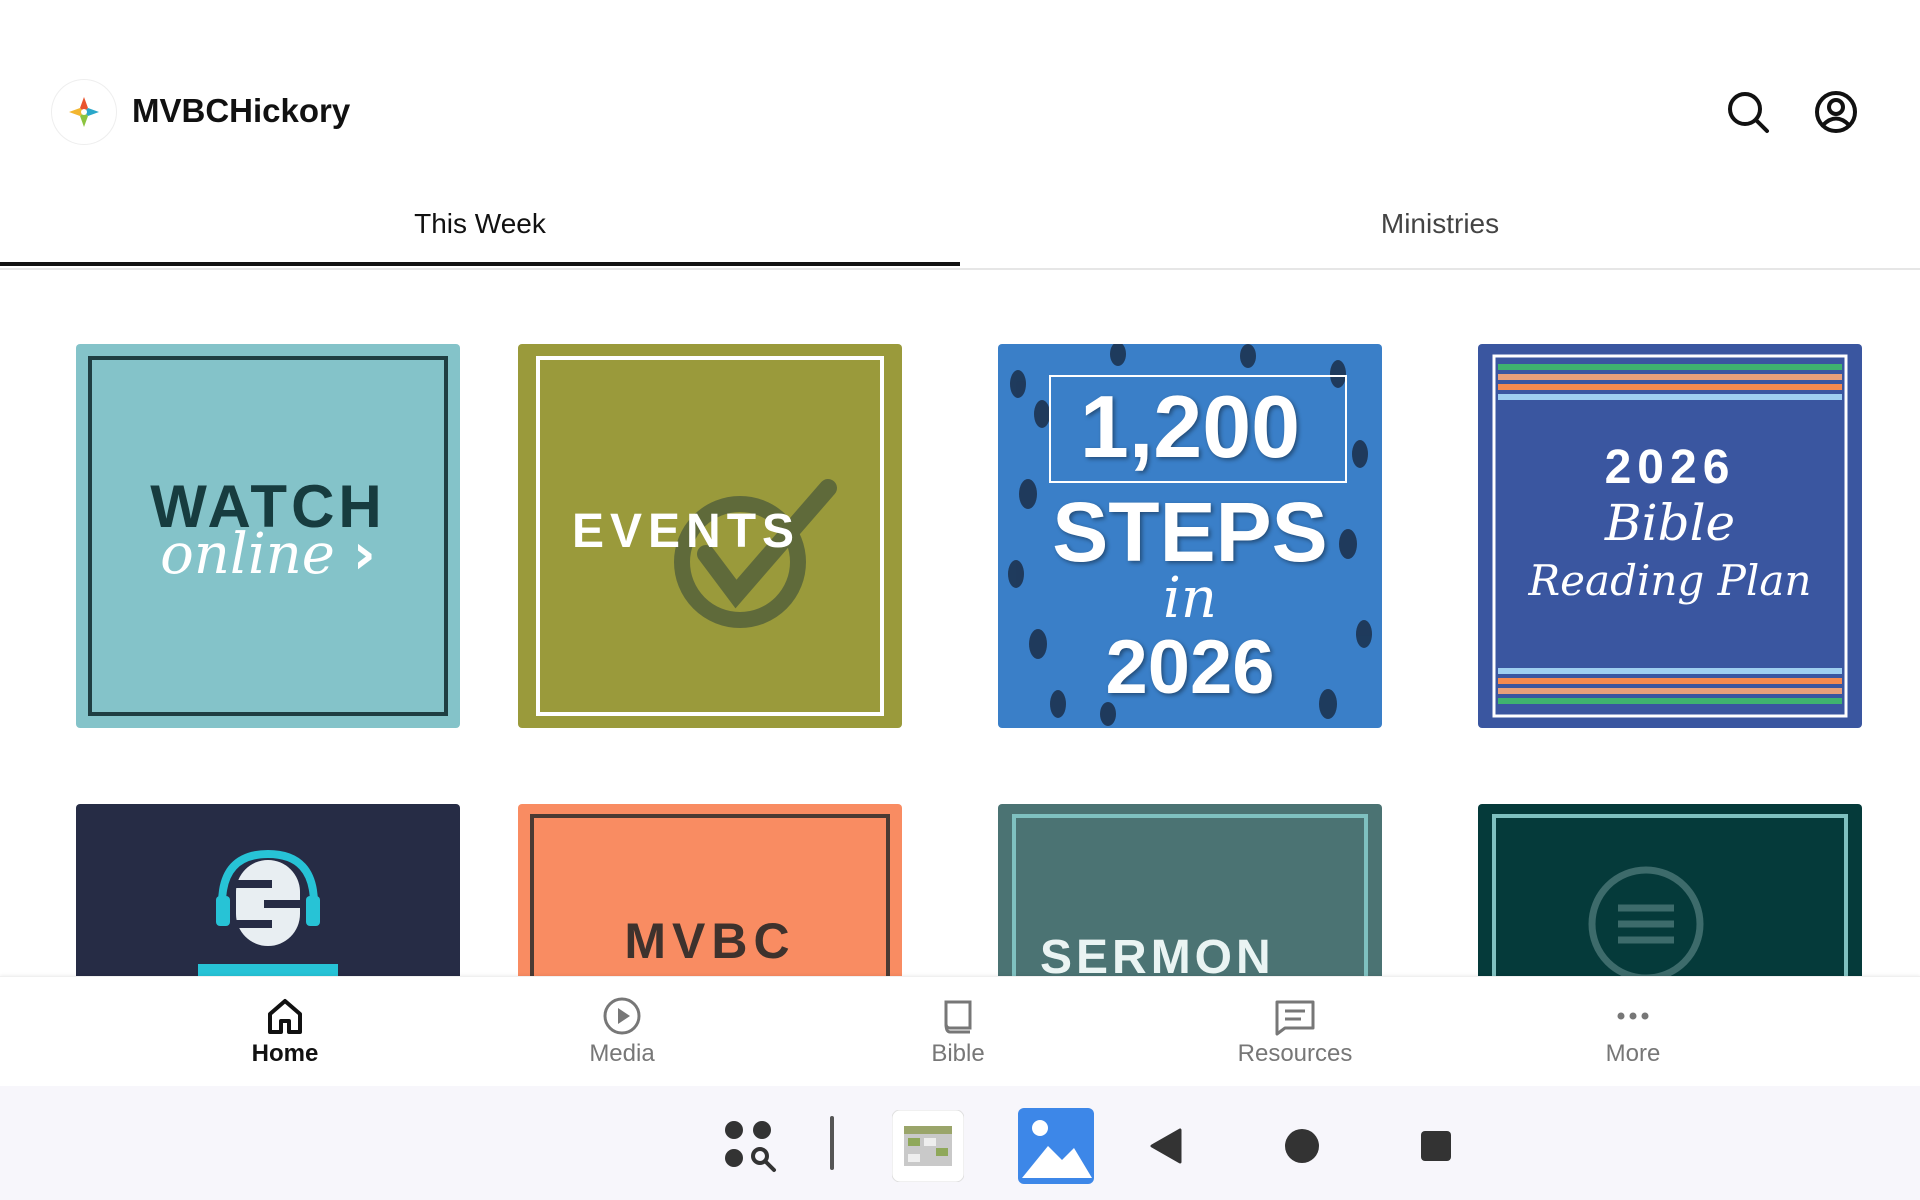  I want to click on tile-plan-bible: Bible, so click(1670, 523).